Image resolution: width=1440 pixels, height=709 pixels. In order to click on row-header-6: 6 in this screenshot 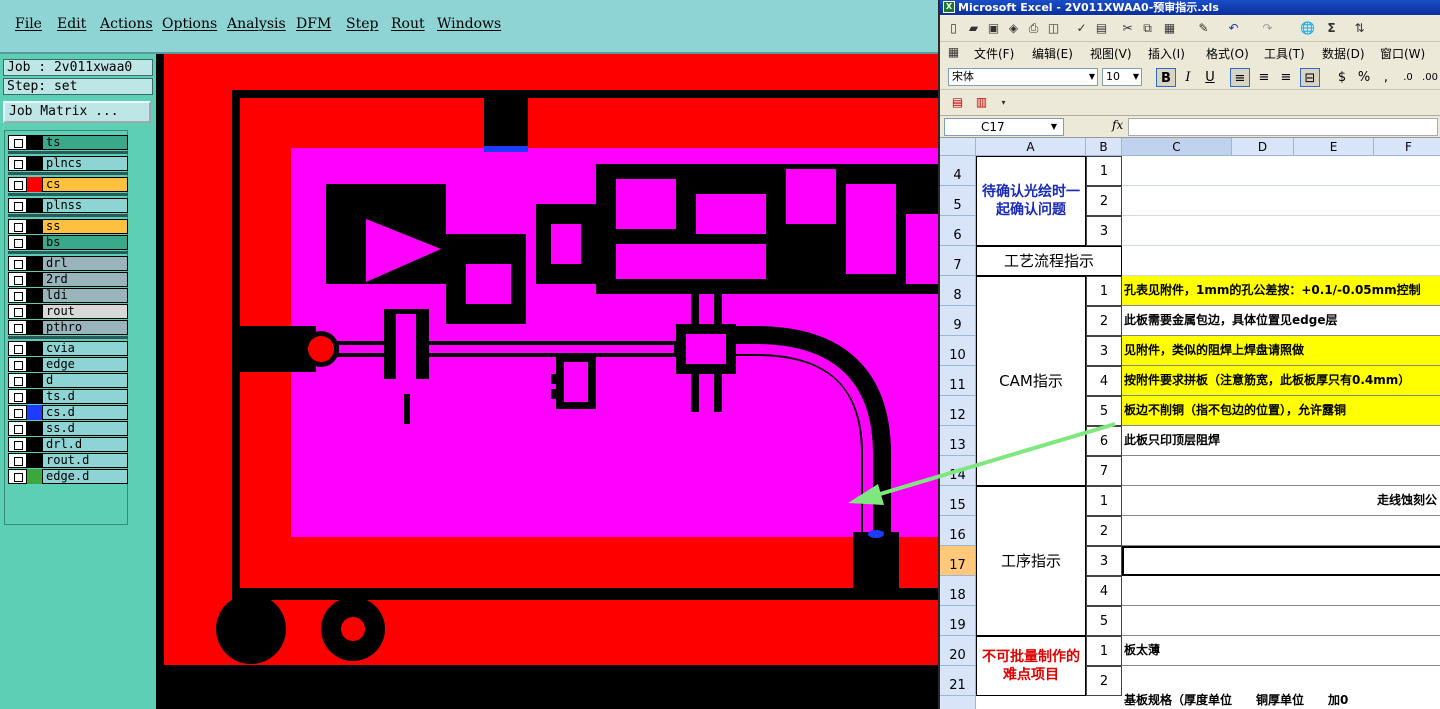, I will do `click(958, 231)`.